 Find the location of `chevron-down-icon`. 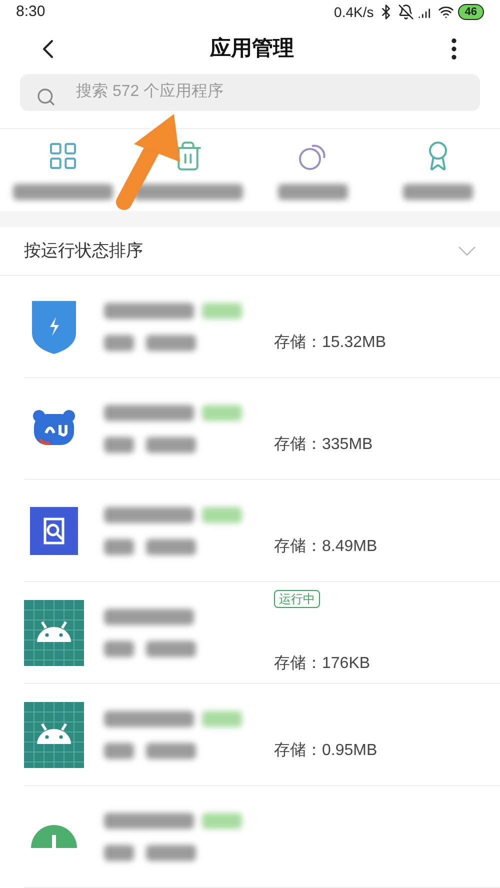

chevron-down-icon is located at coordinates (467, 251).